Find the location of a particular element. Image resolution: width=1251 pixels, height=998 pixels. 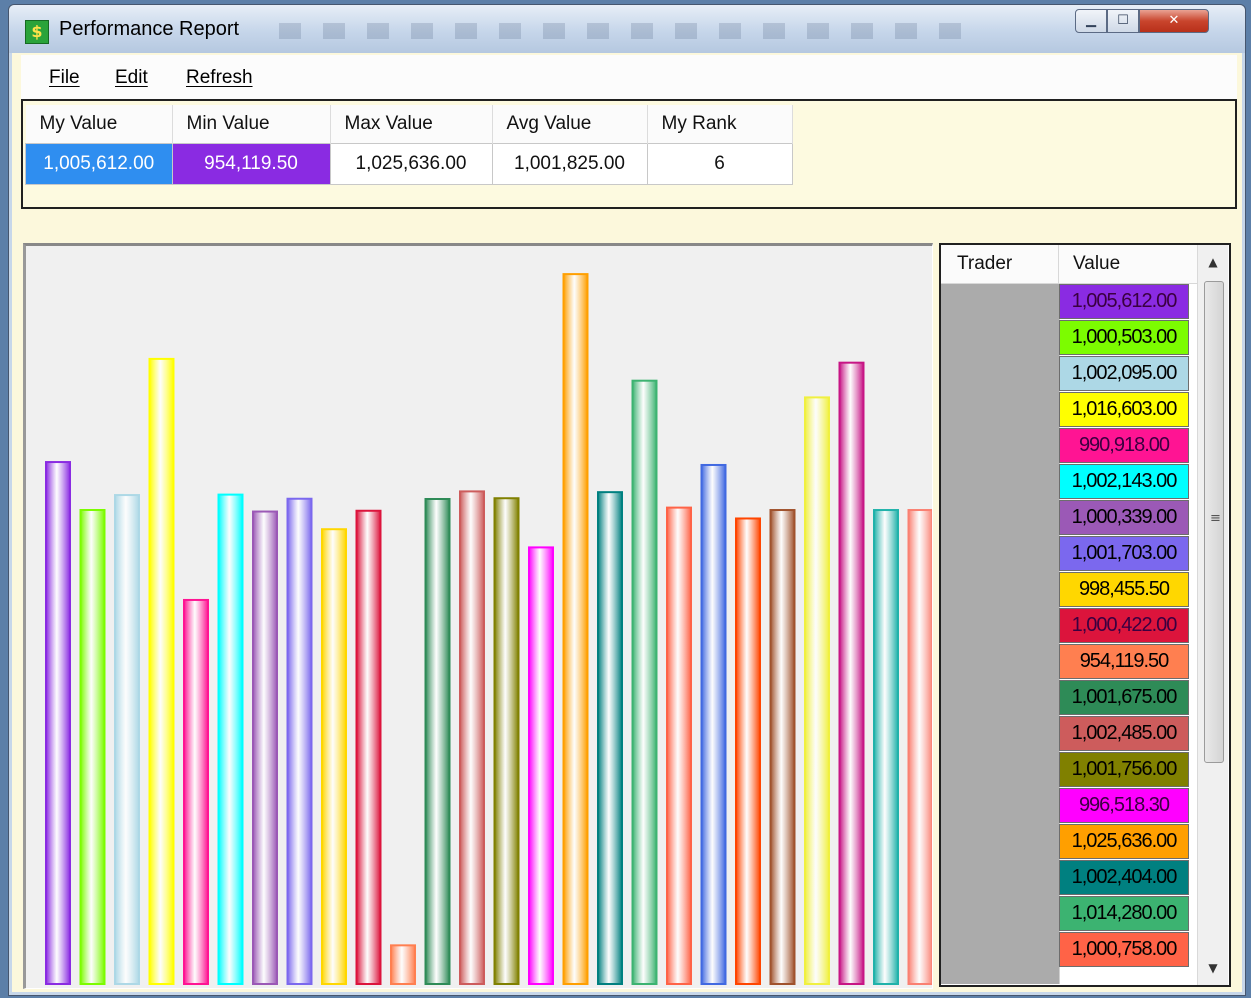

trader-column is located at coordinates (1000, 634).